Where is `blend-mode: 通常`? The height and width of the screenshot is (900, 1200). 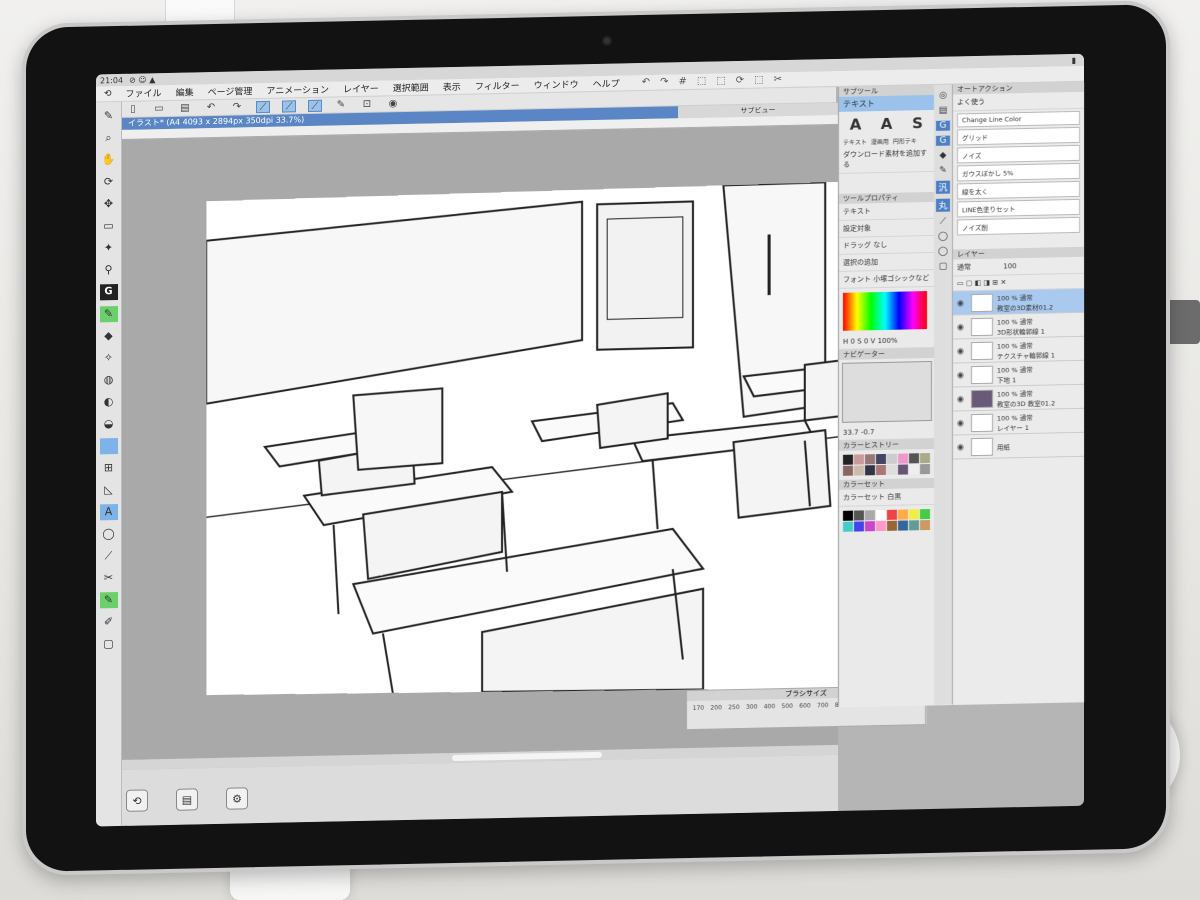 blend-mode: 通常 is located at coordinates (964, 267).